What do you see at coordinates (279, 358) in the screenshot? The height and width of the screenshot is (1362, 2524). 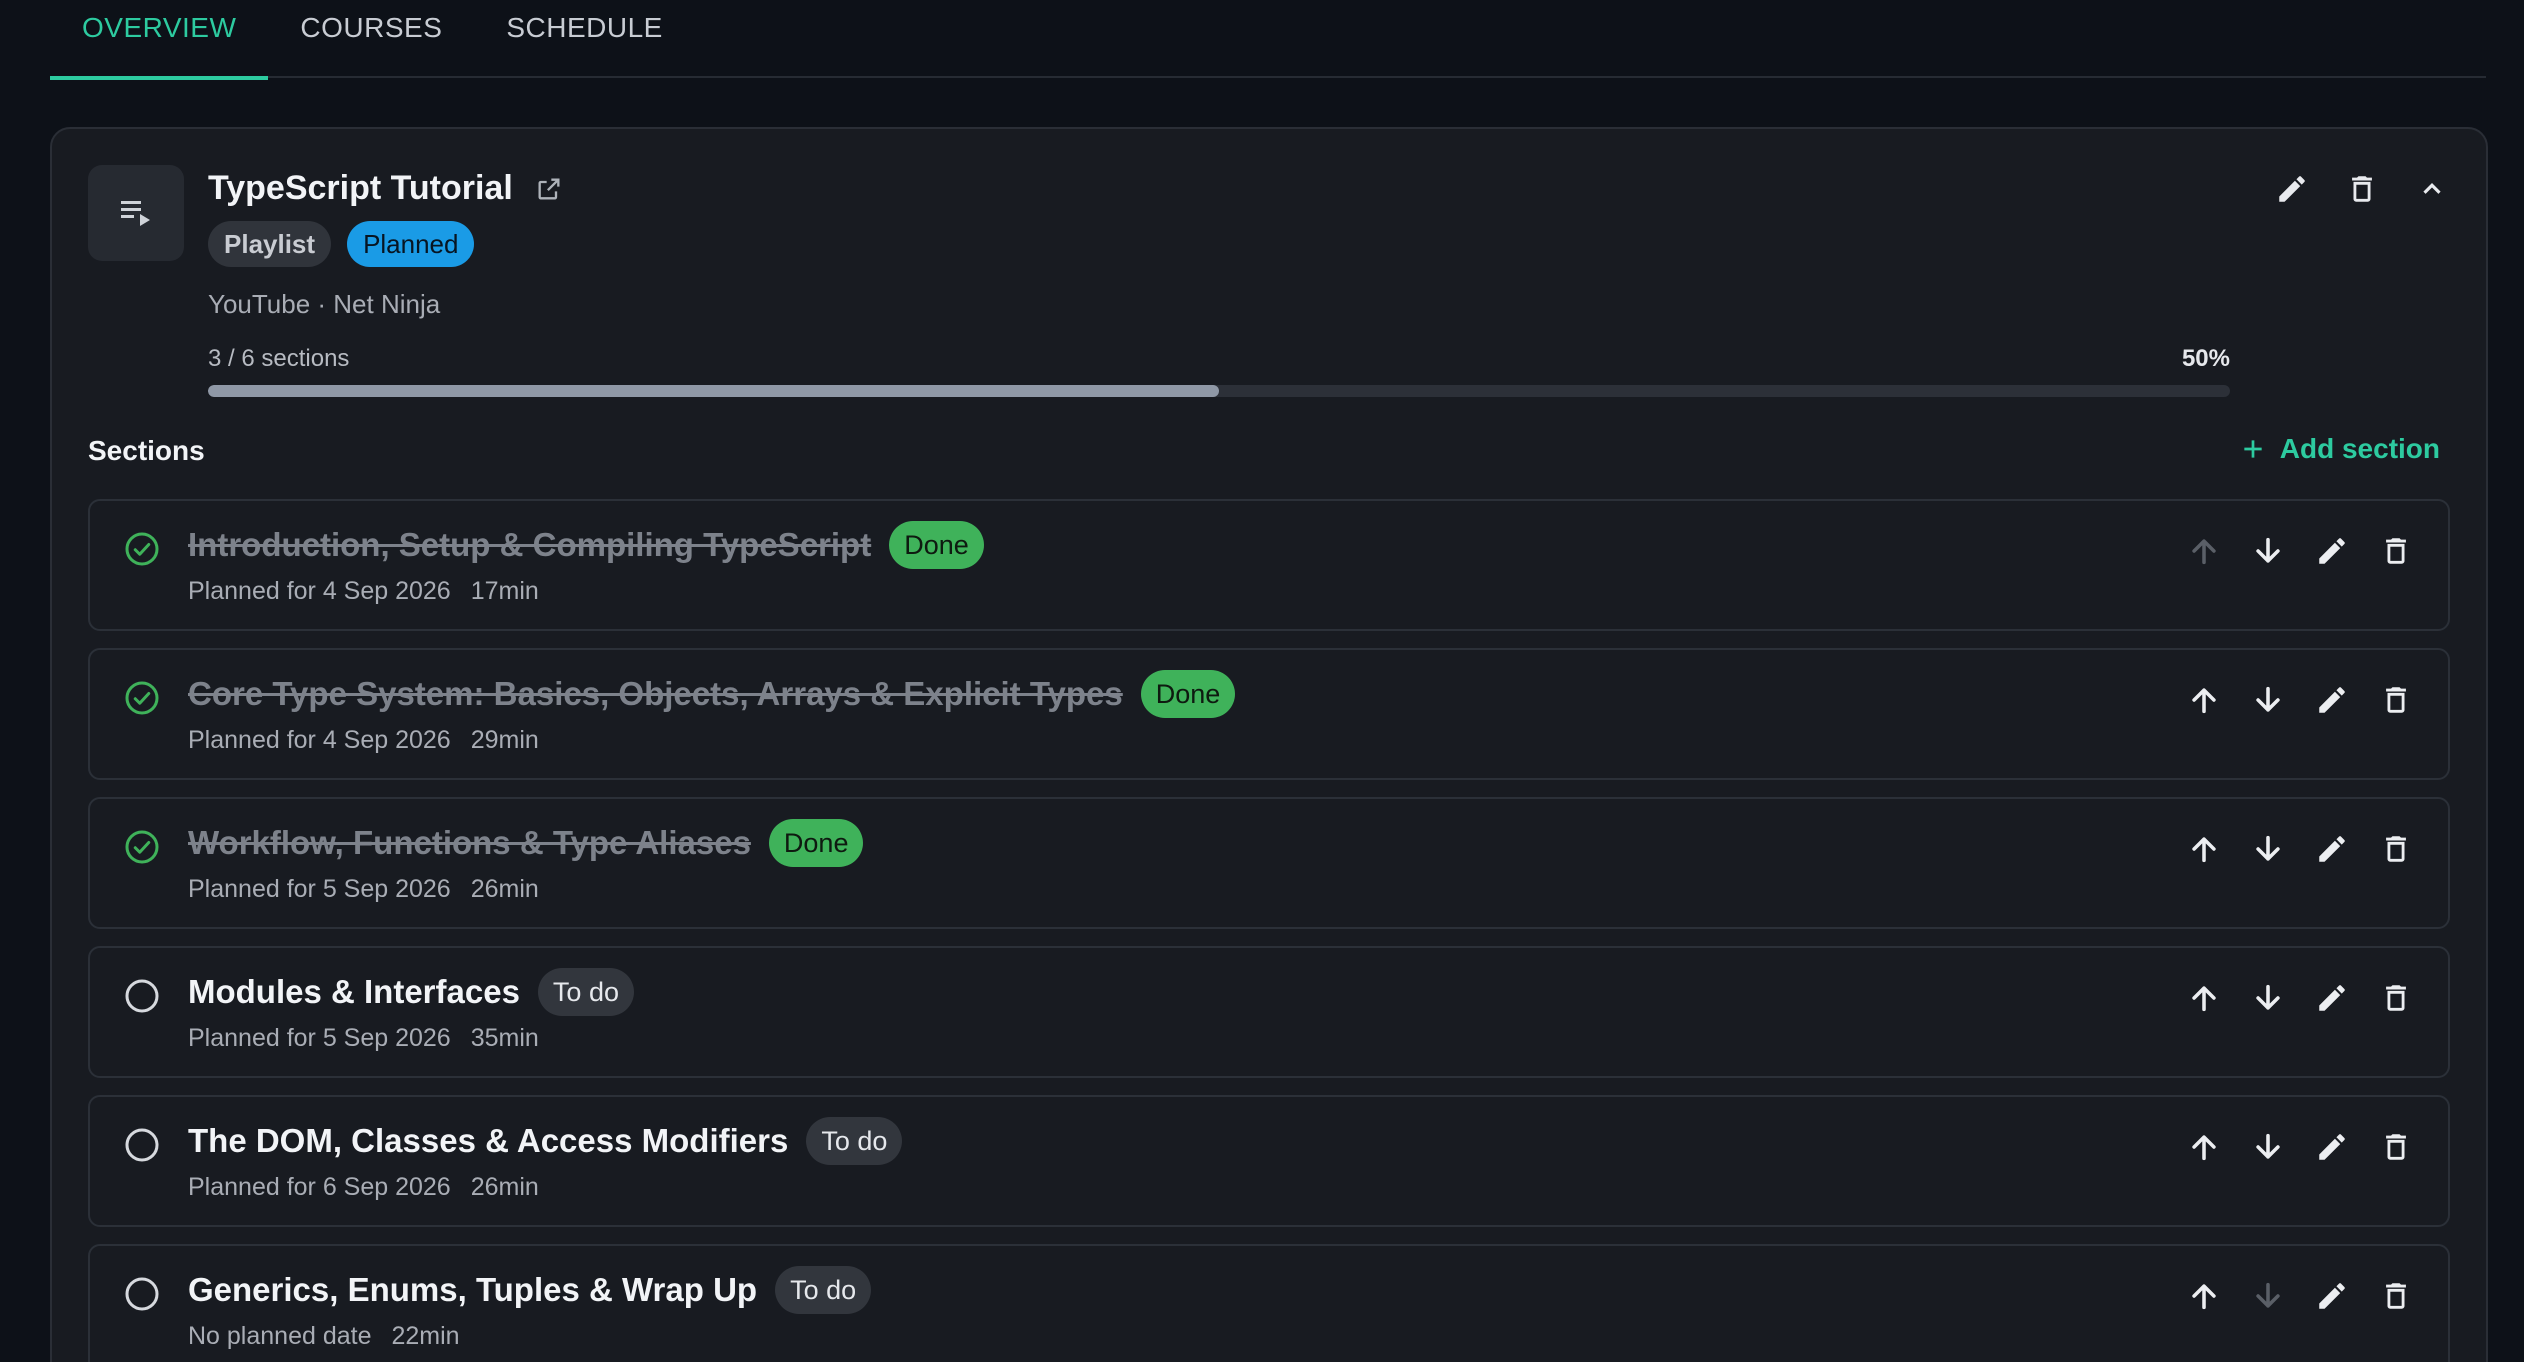 I see `progress-label: 3 / 6 sections` at bounding box center [279, 358].